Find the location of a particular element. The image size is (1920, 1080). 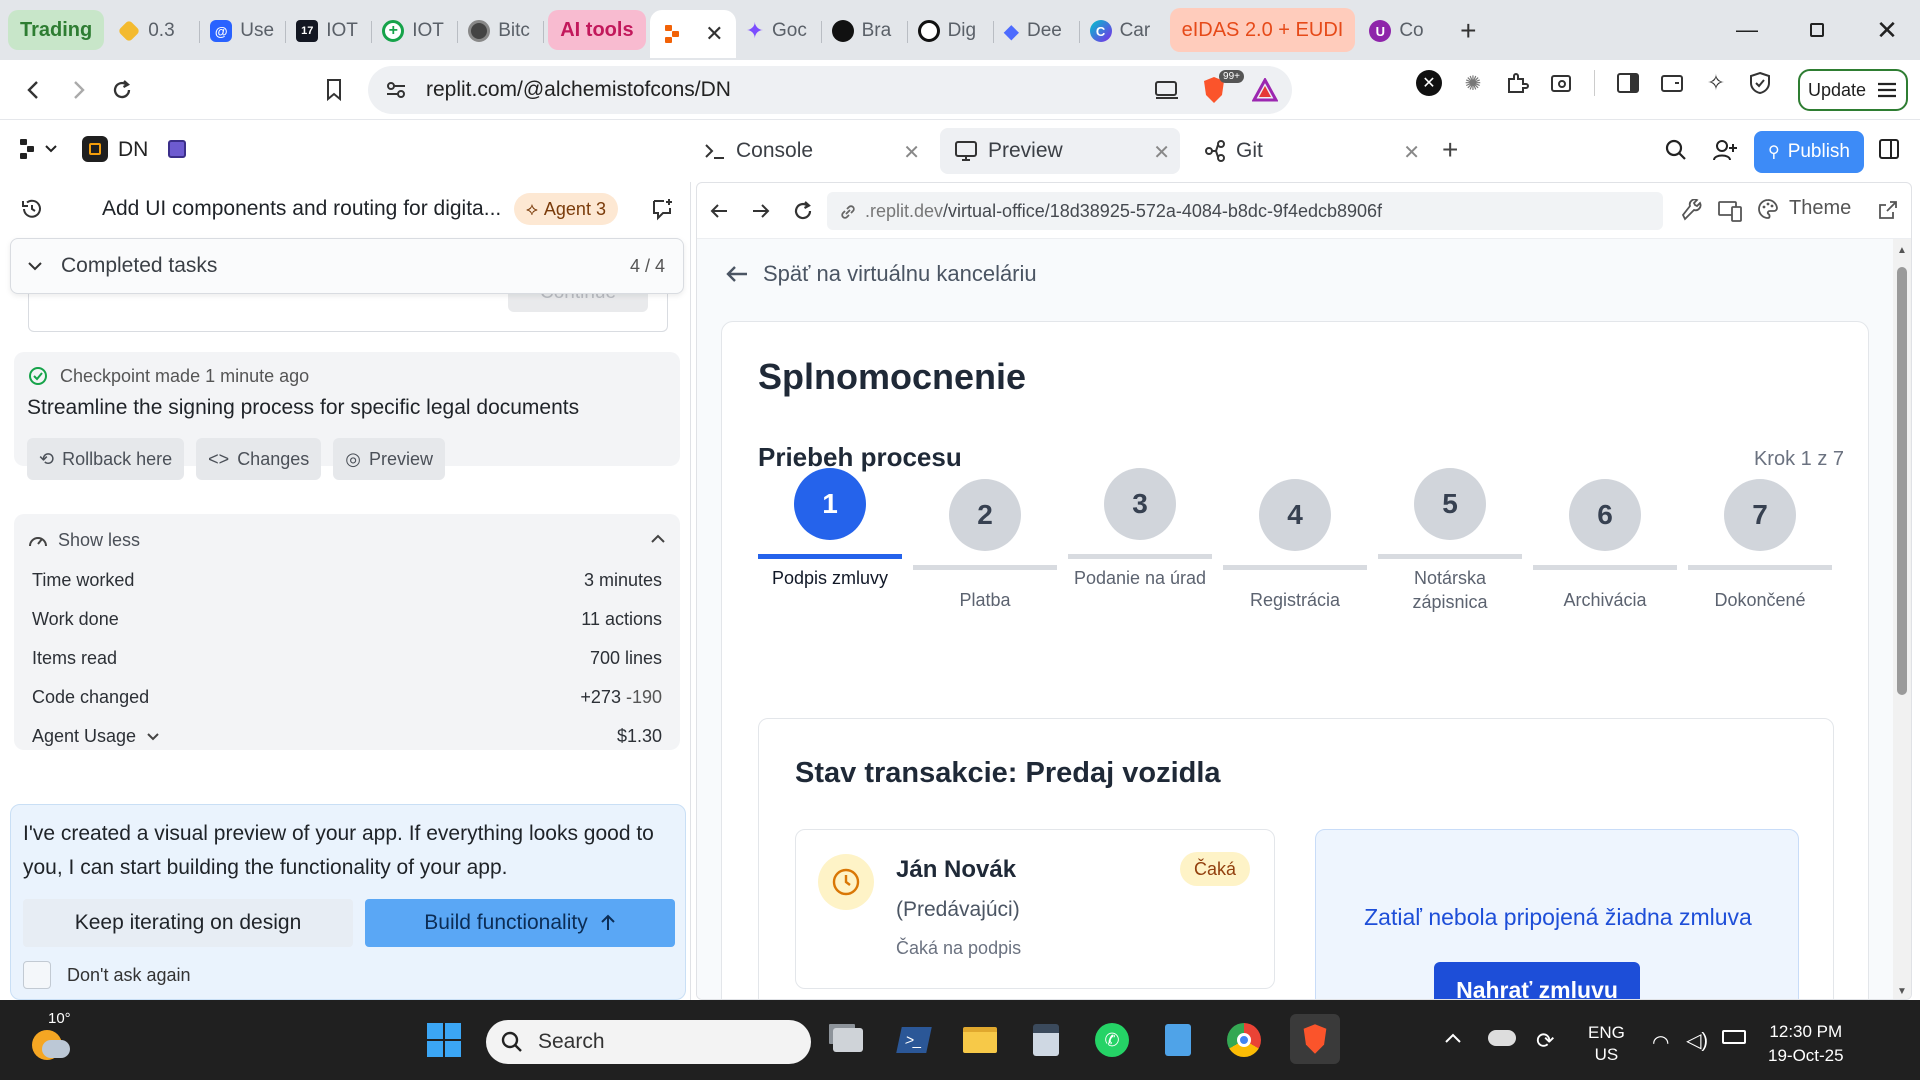

invite-user-icon is located at coordinates (1725, 150).